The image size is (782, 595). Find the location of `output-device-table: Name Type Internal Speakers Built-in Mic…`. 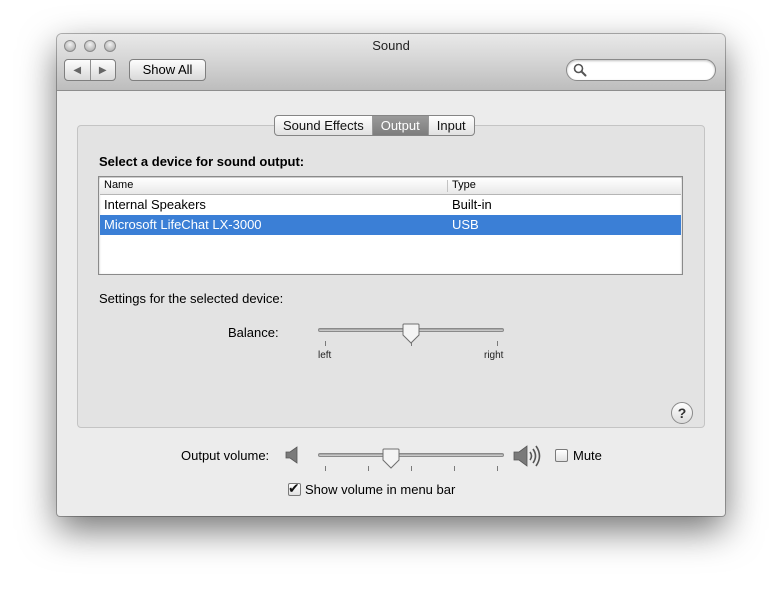

output-device-table: Name Type Internal Speakers Built-in Mic… is located at coordinates (390, 225).